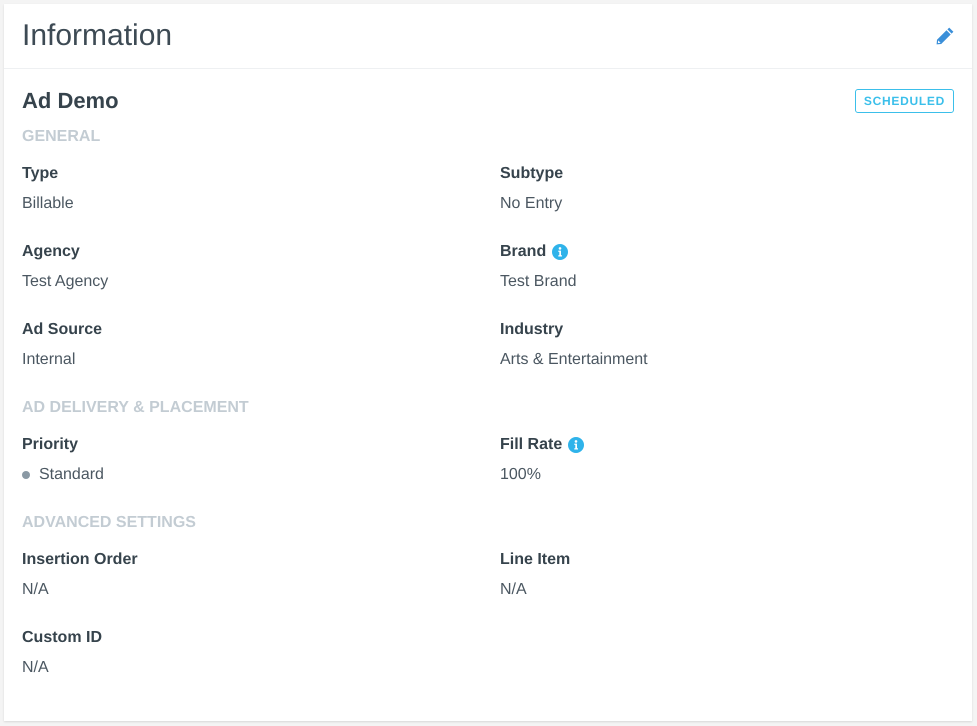 Image resolution: width=977 pixels, height=726 pixels. What do you see at coordinates (523, 252) in the screenshot?
I see `field-label: Brand` at bounding box center [523, 252].